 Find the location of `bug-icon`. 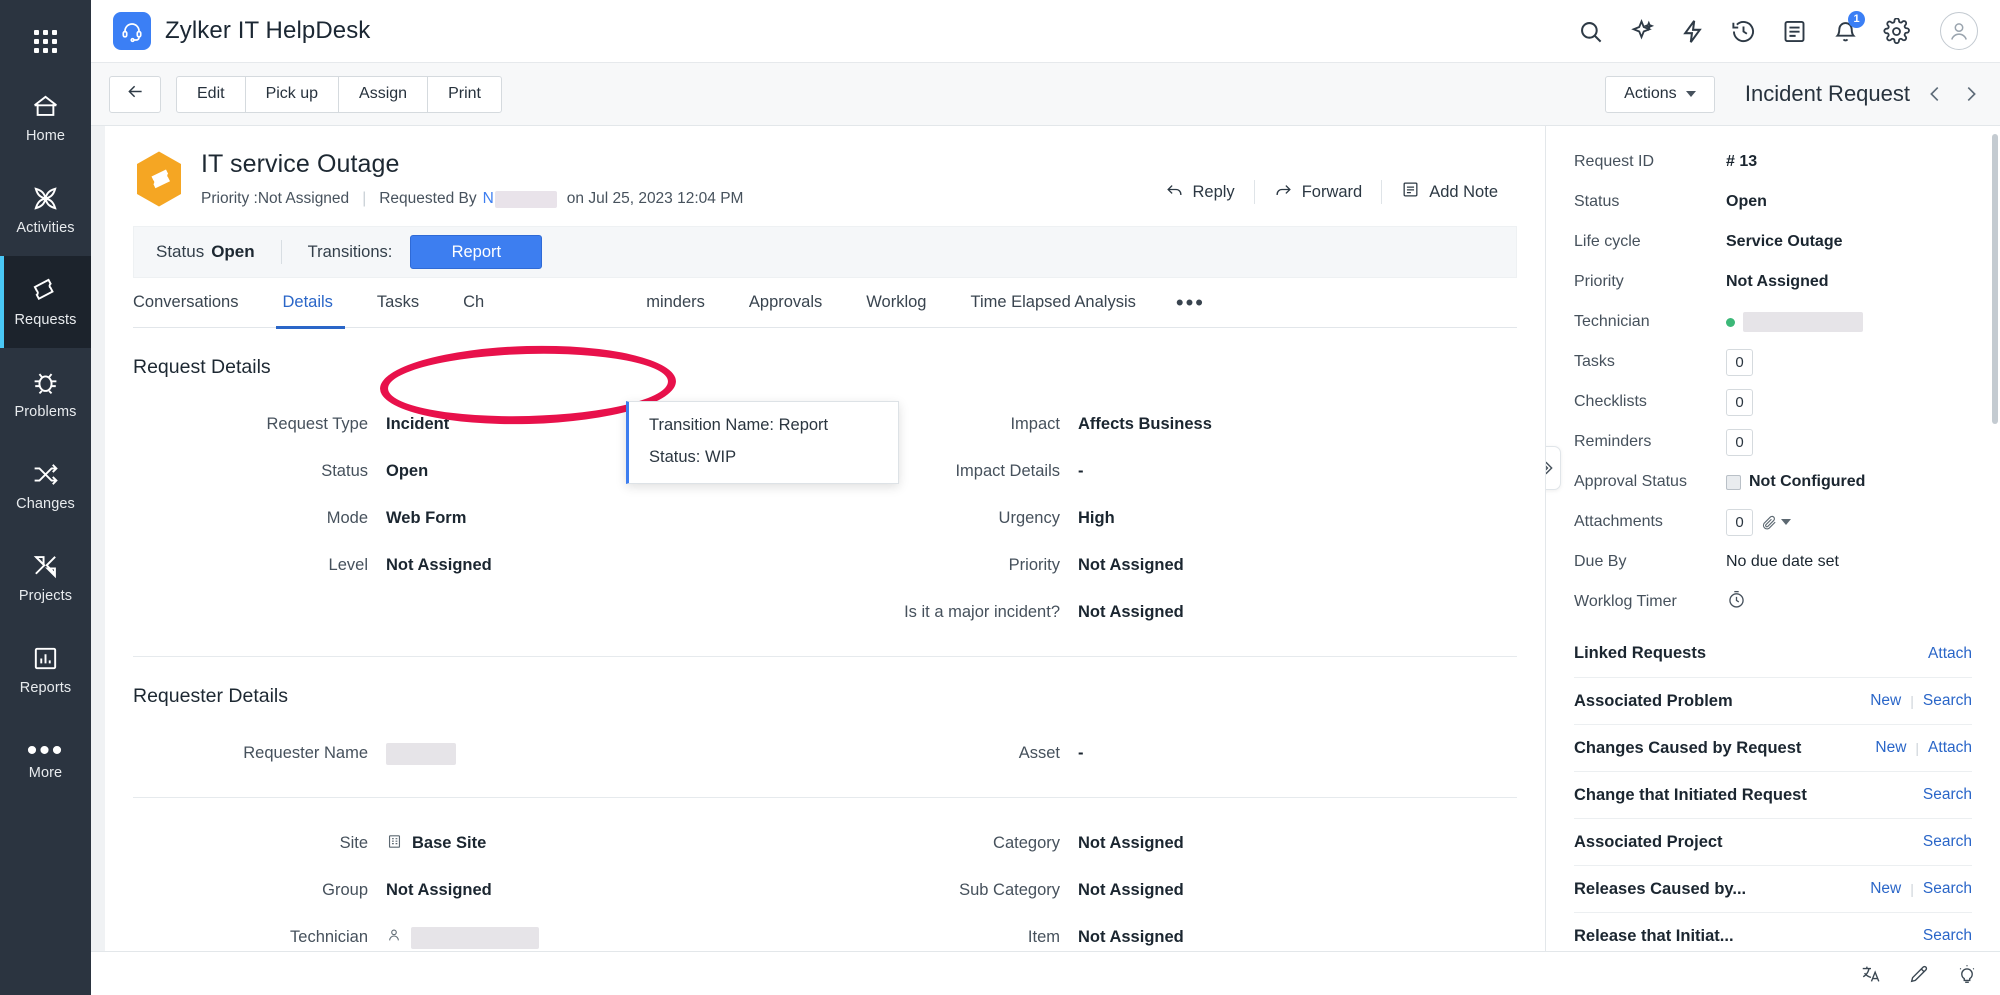

bug-icon is located at coordinates (45, 382).